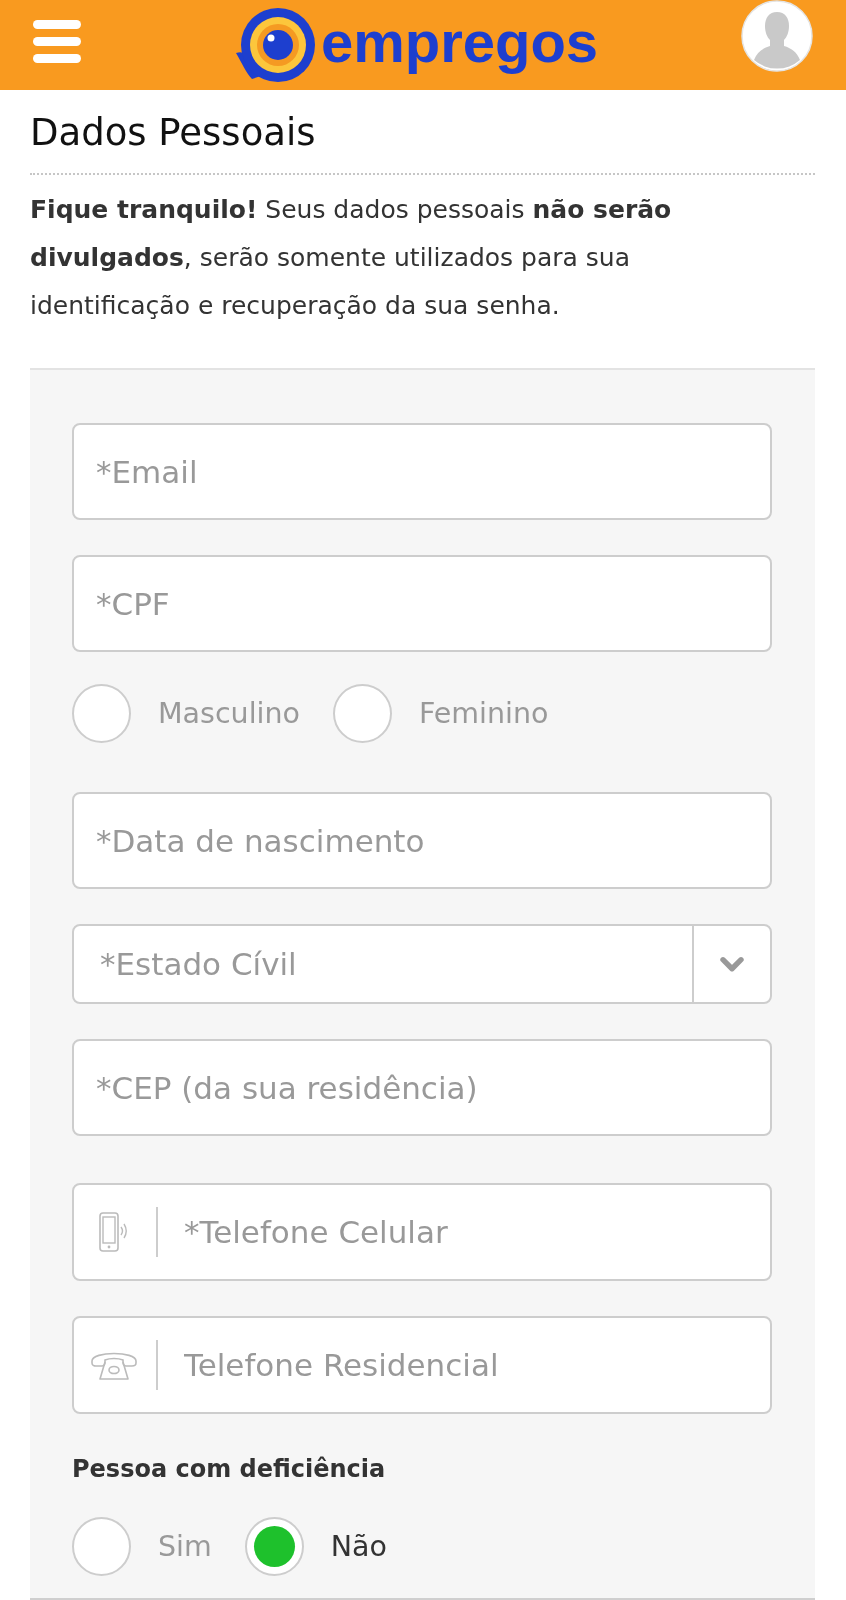  What do you see at coordinates (358, 1546) in the screenshot?
I see `radio-label: Não` at bounding box center [358, 1546].